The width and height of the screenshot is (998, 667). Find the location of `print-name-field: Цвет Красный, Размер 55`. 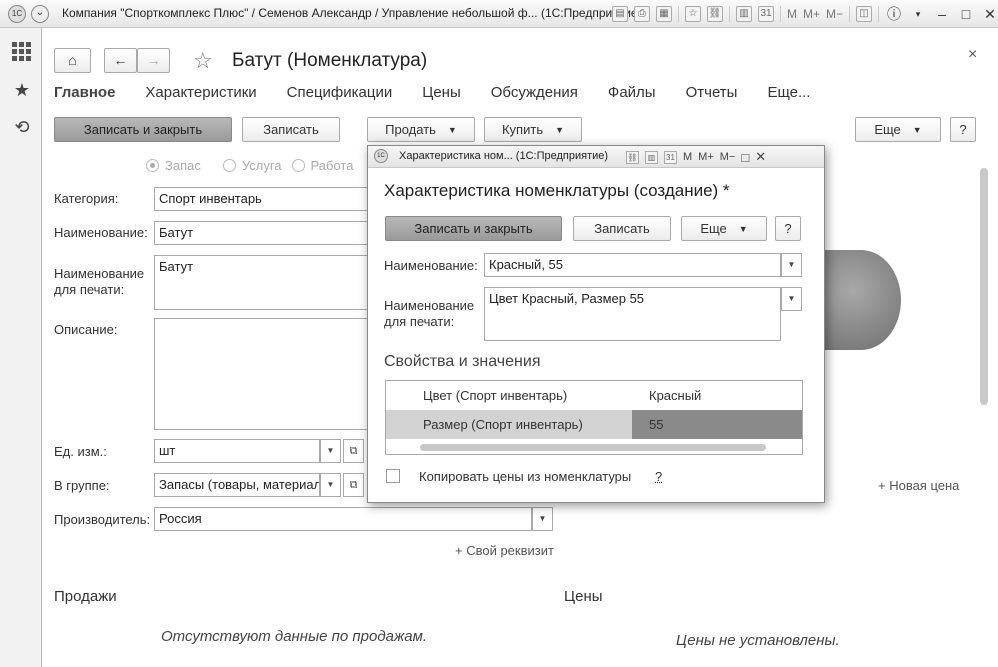

print-name-field: Цвет Красный, Размер 55 is located at coordinates (632, 314).